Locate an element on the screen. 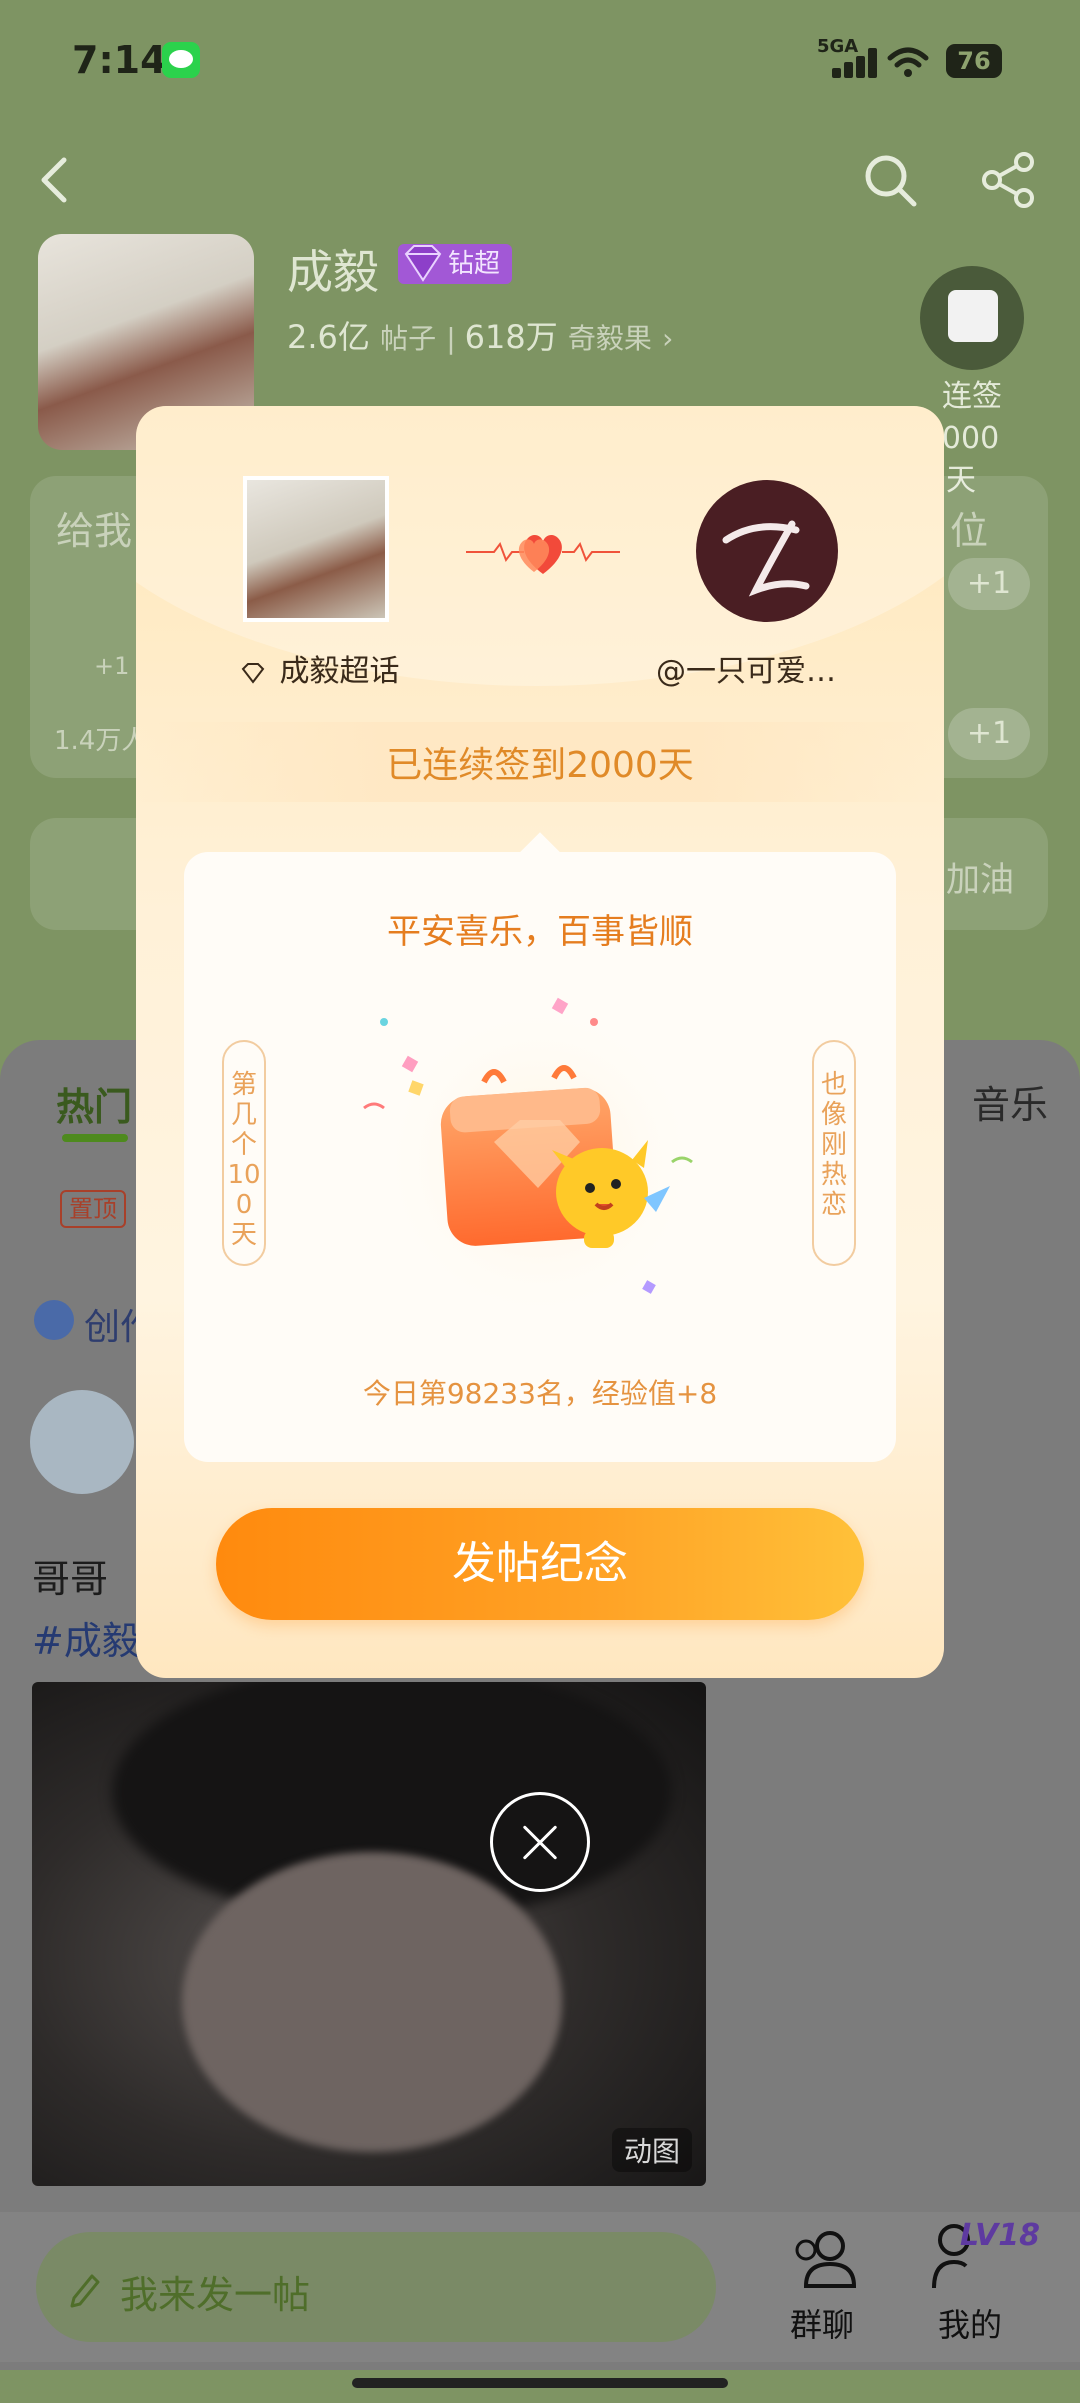 The image size is (1080, 2403). topic-label: 成毅超话 is located at coordinates (320, 668).